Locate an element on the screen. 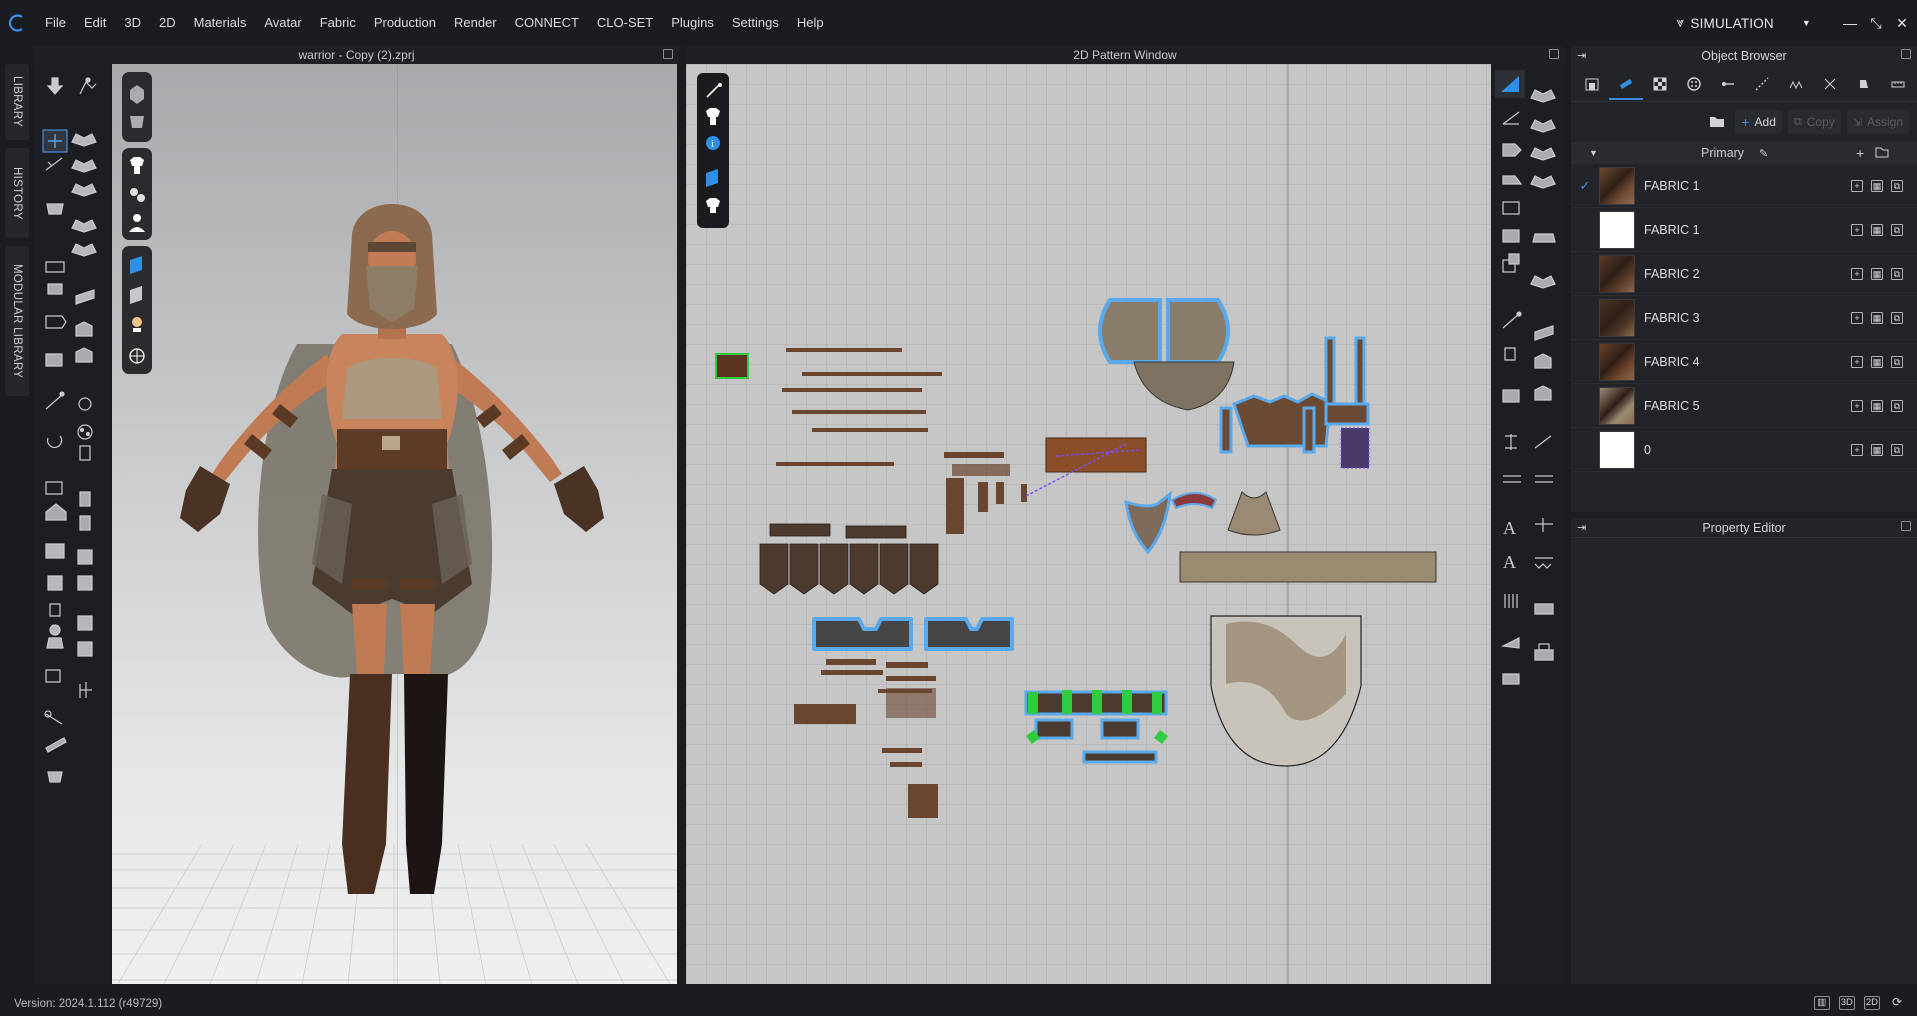 The width and height of the screenshot is (1917, 1016). toolbar-3d-icons is located at coordinates (69, 430).